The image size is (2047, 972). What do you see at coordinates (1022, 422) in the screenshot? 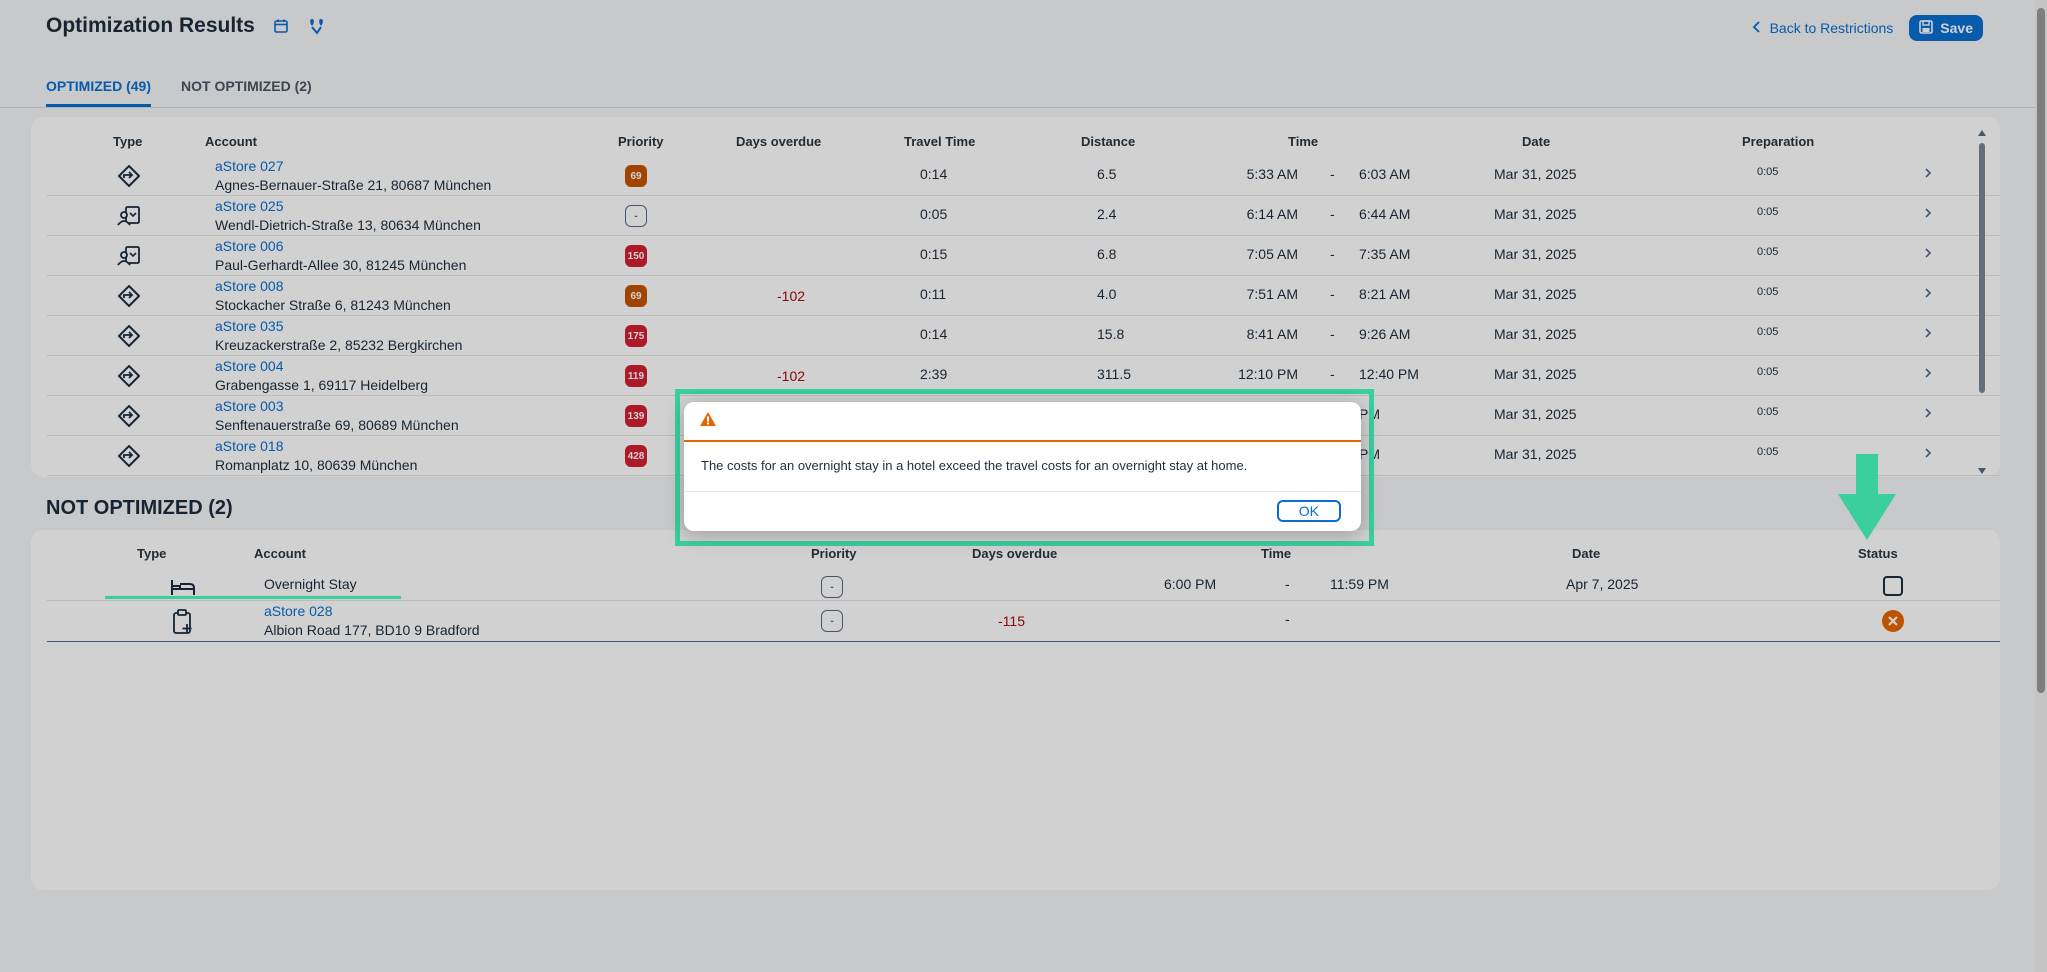
I see `dialog-header` at bounding box center [1022, 422].